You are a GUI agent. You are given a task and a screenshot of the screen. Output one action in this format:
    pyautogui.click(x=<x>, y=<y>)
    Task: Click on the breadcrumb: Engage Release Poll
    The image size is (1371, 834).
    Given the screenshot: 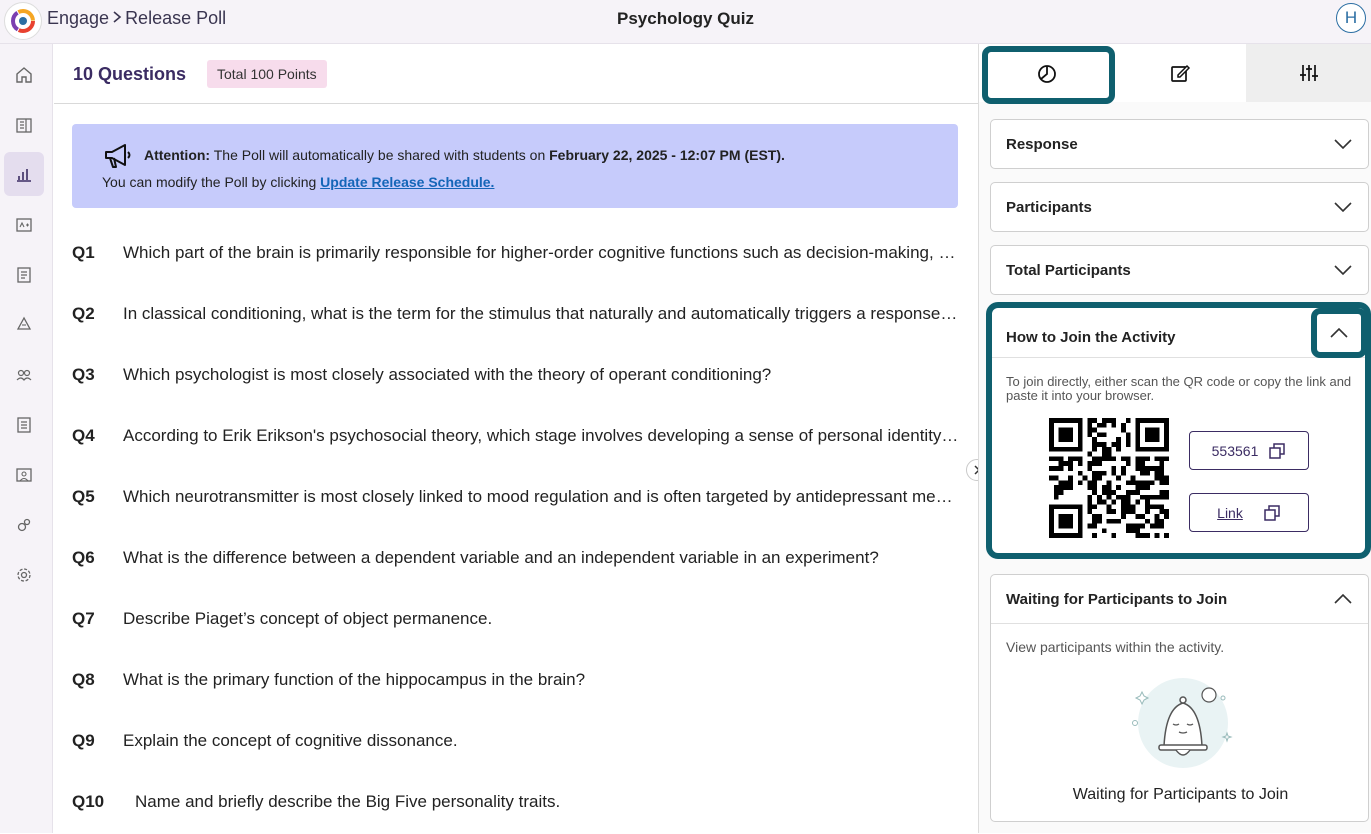 What is the action you would take?
    pyautogui.click(x=136, y=18)
    